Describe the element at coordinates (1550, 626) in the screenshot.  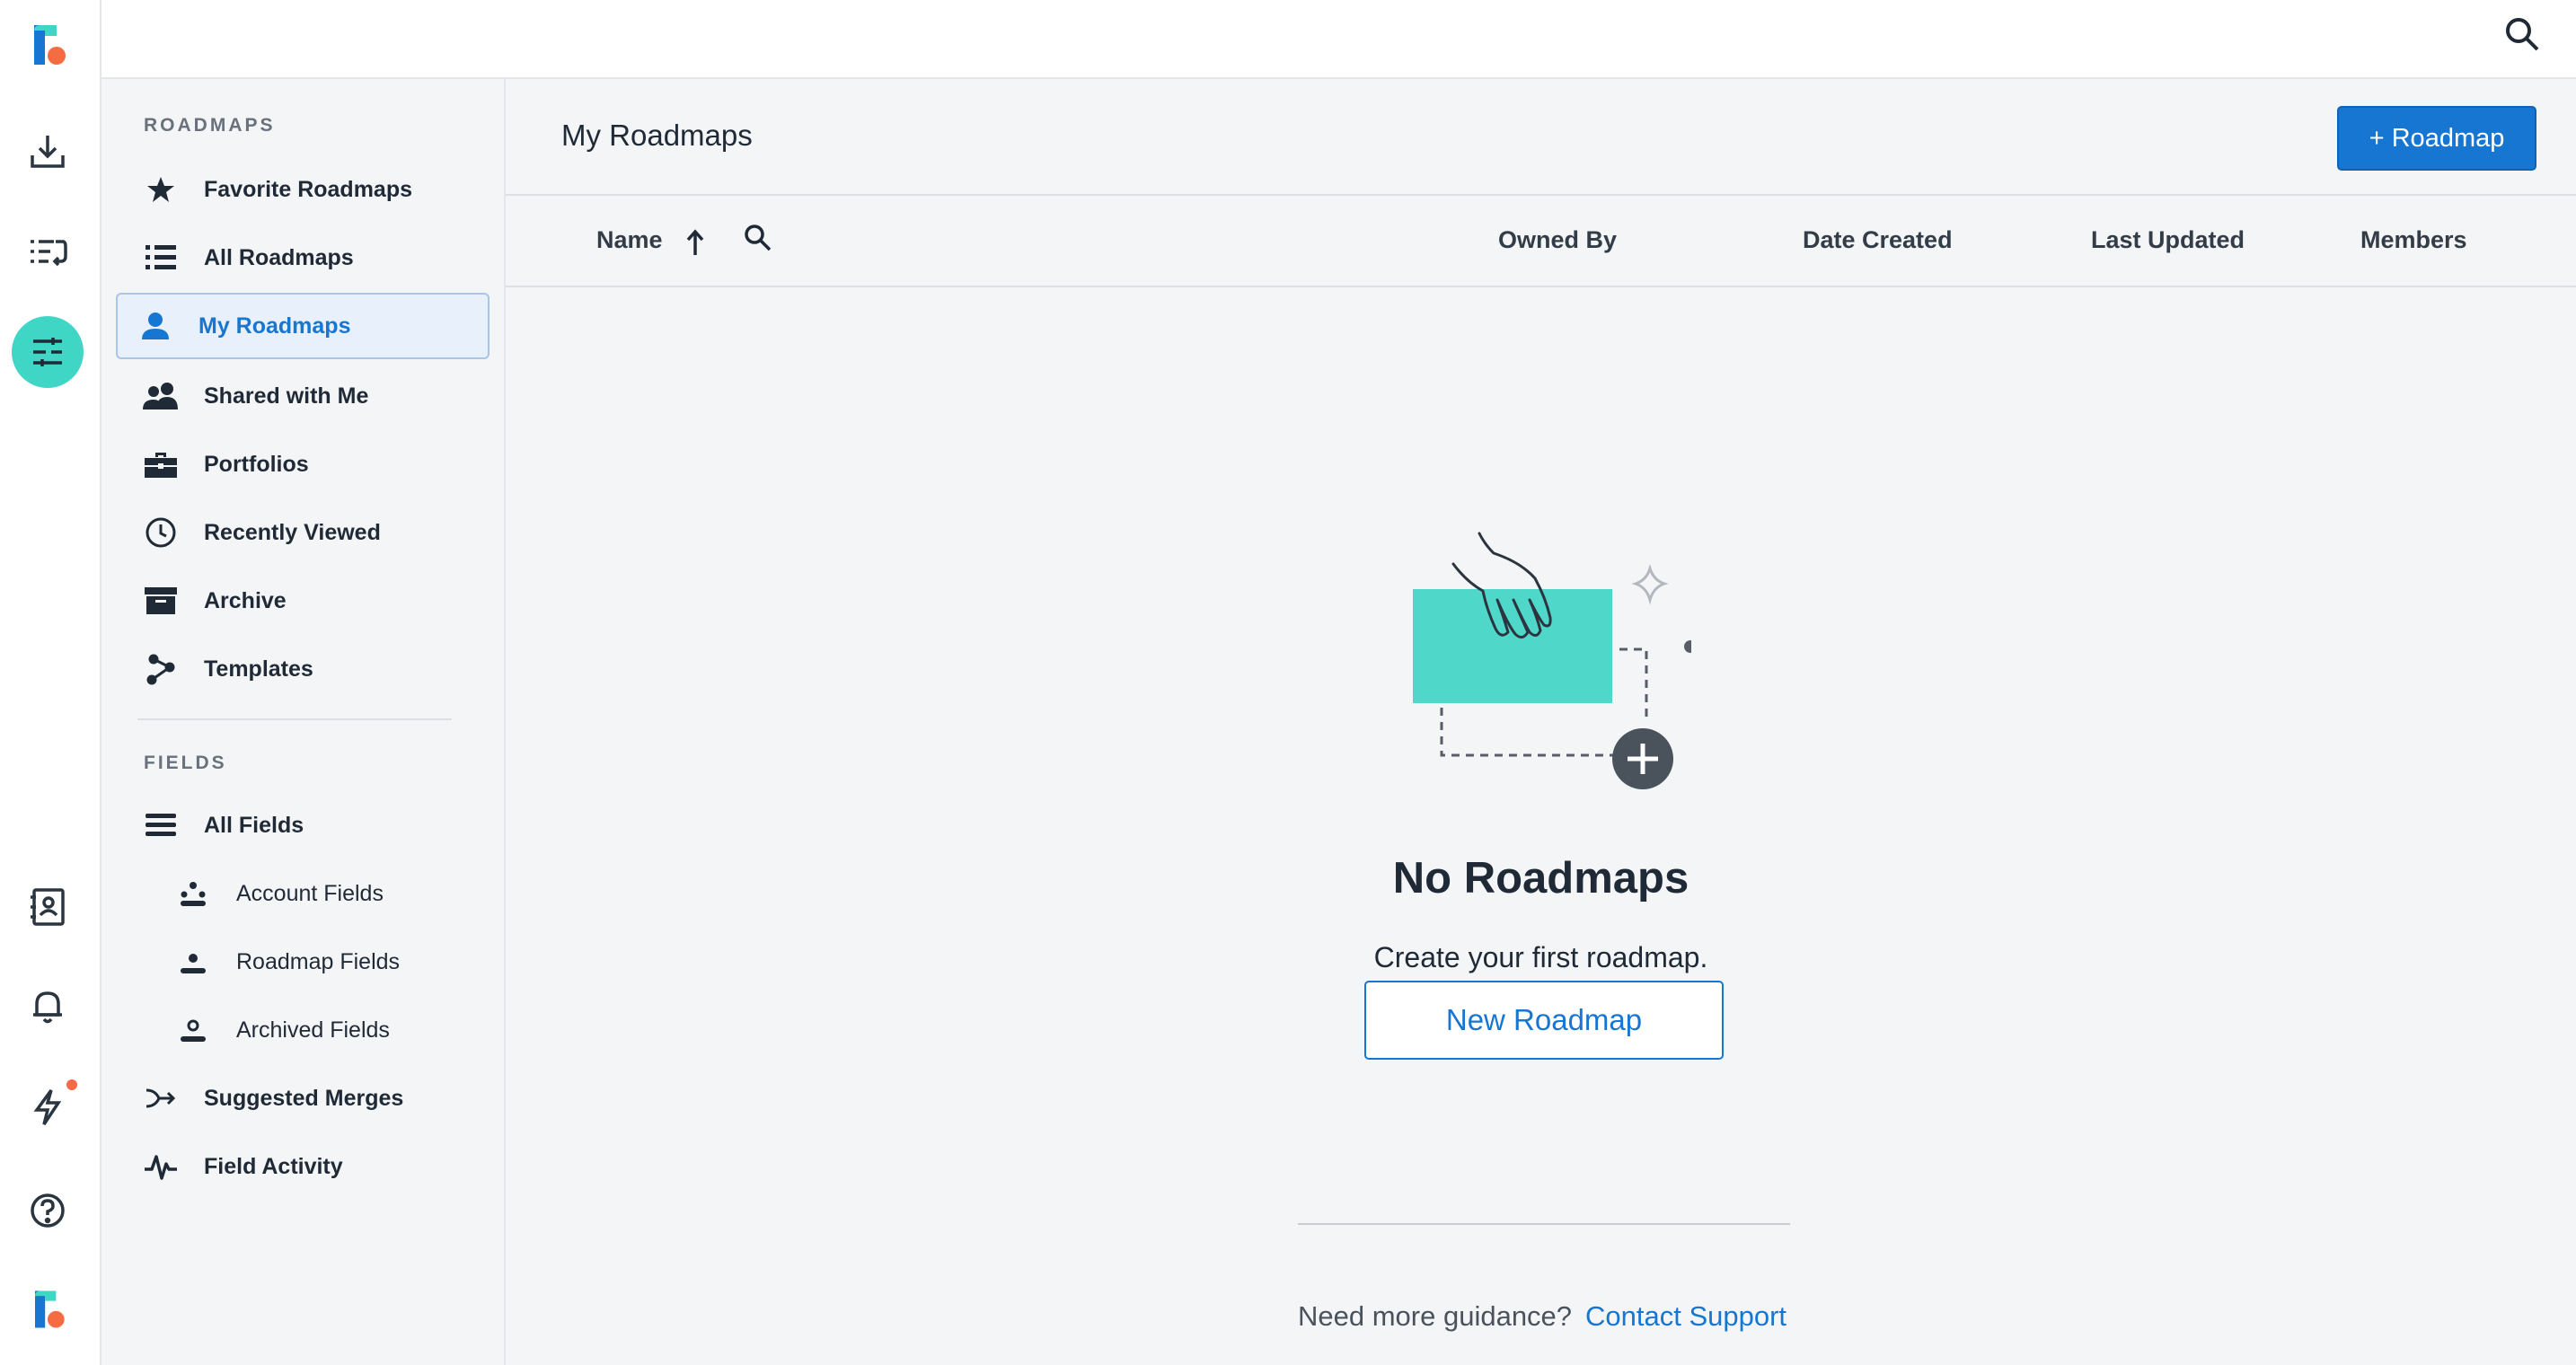
I see `empty-state-illustration` at that location.